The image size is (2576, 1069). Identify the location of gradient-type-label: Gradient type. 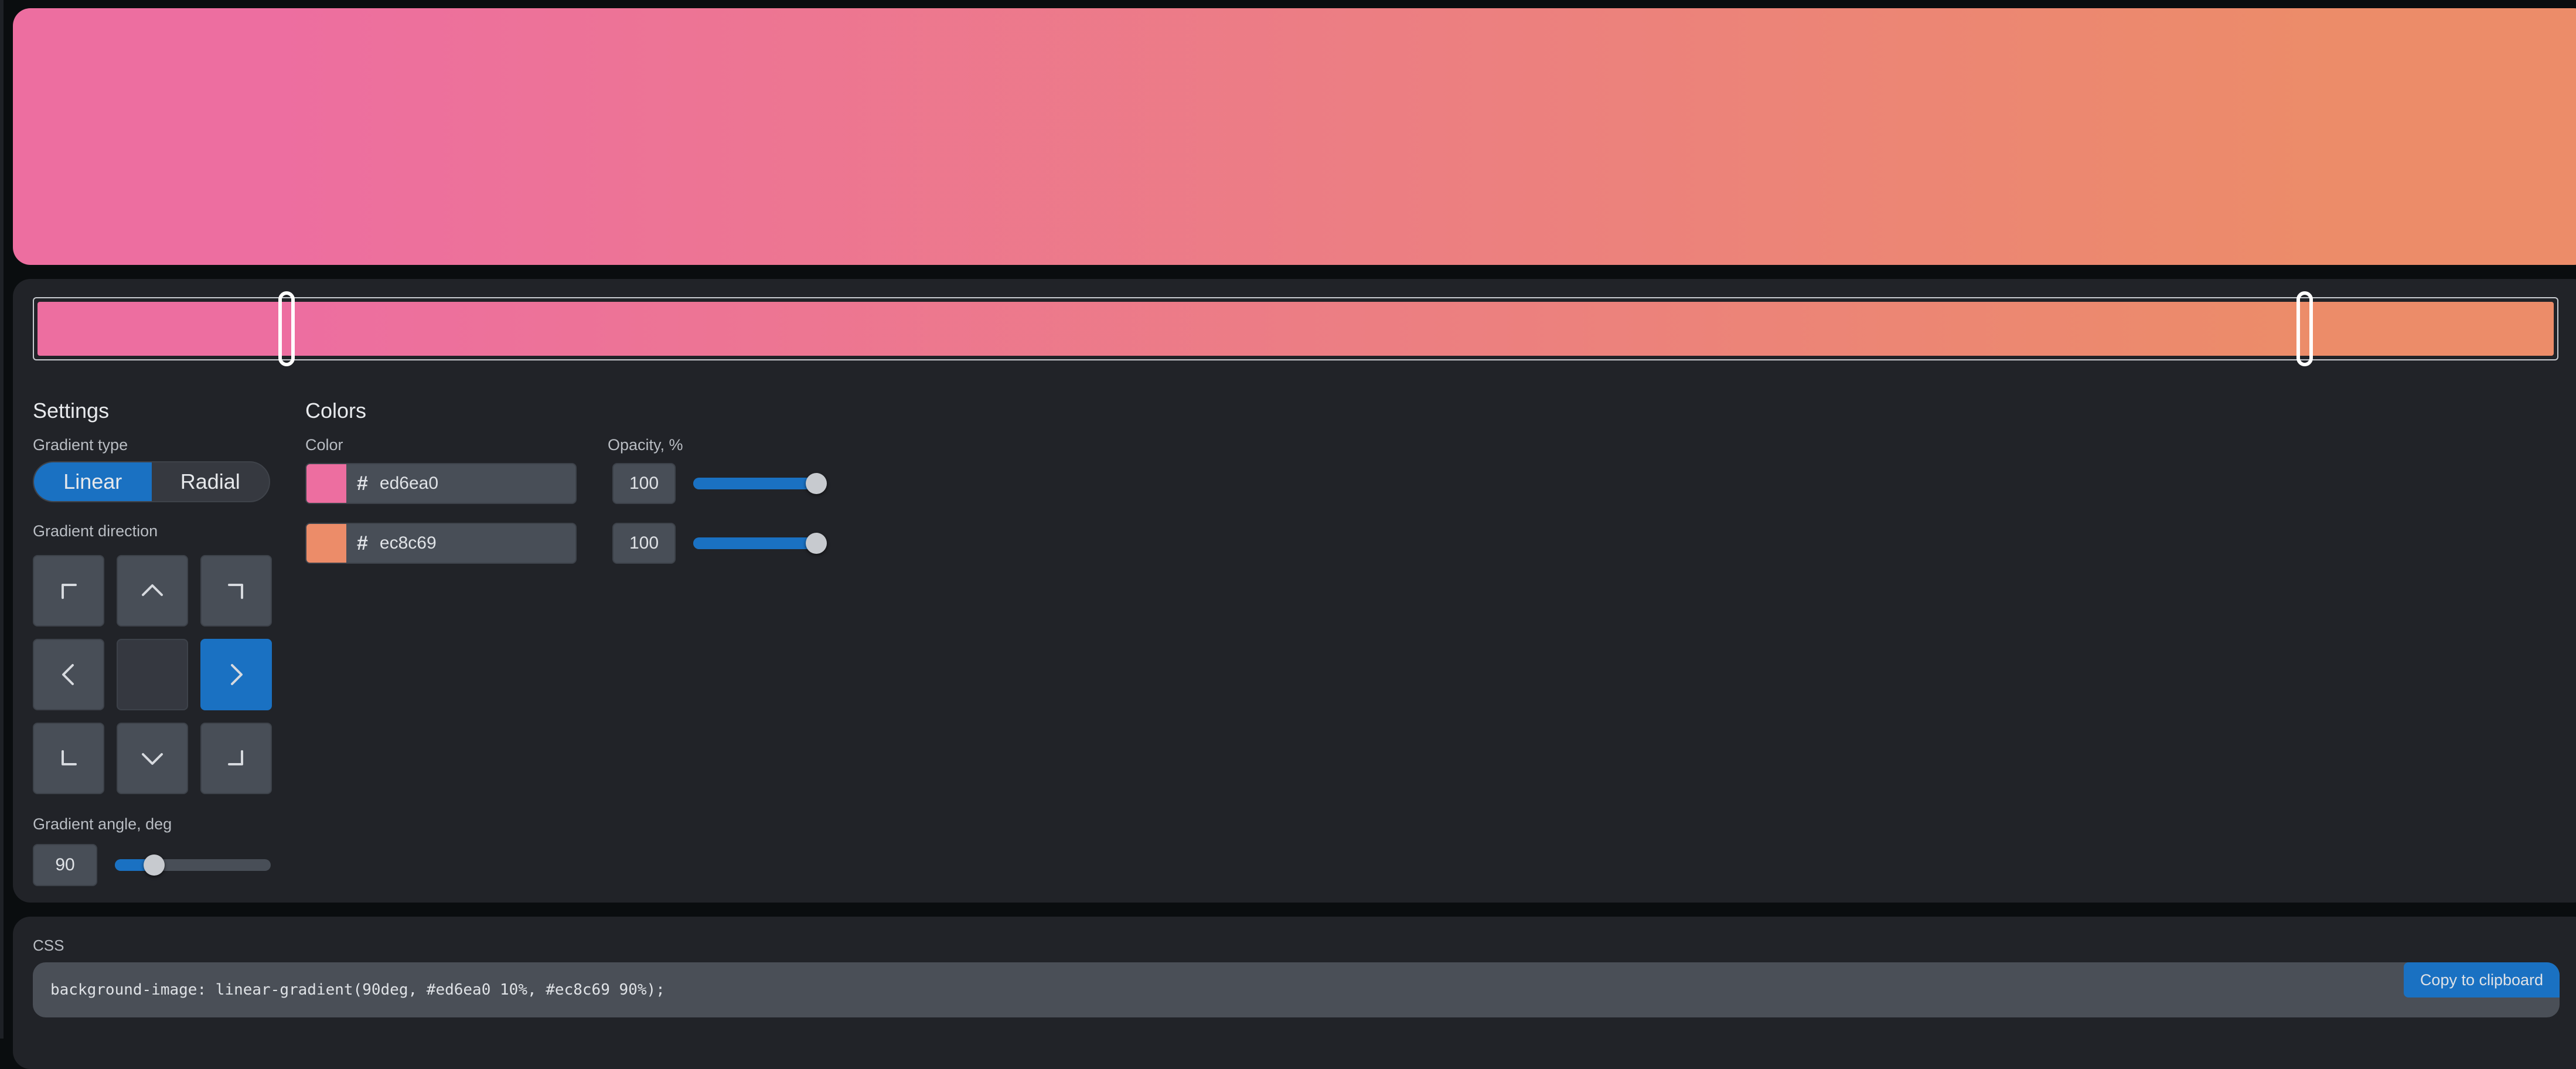
(80, 445).